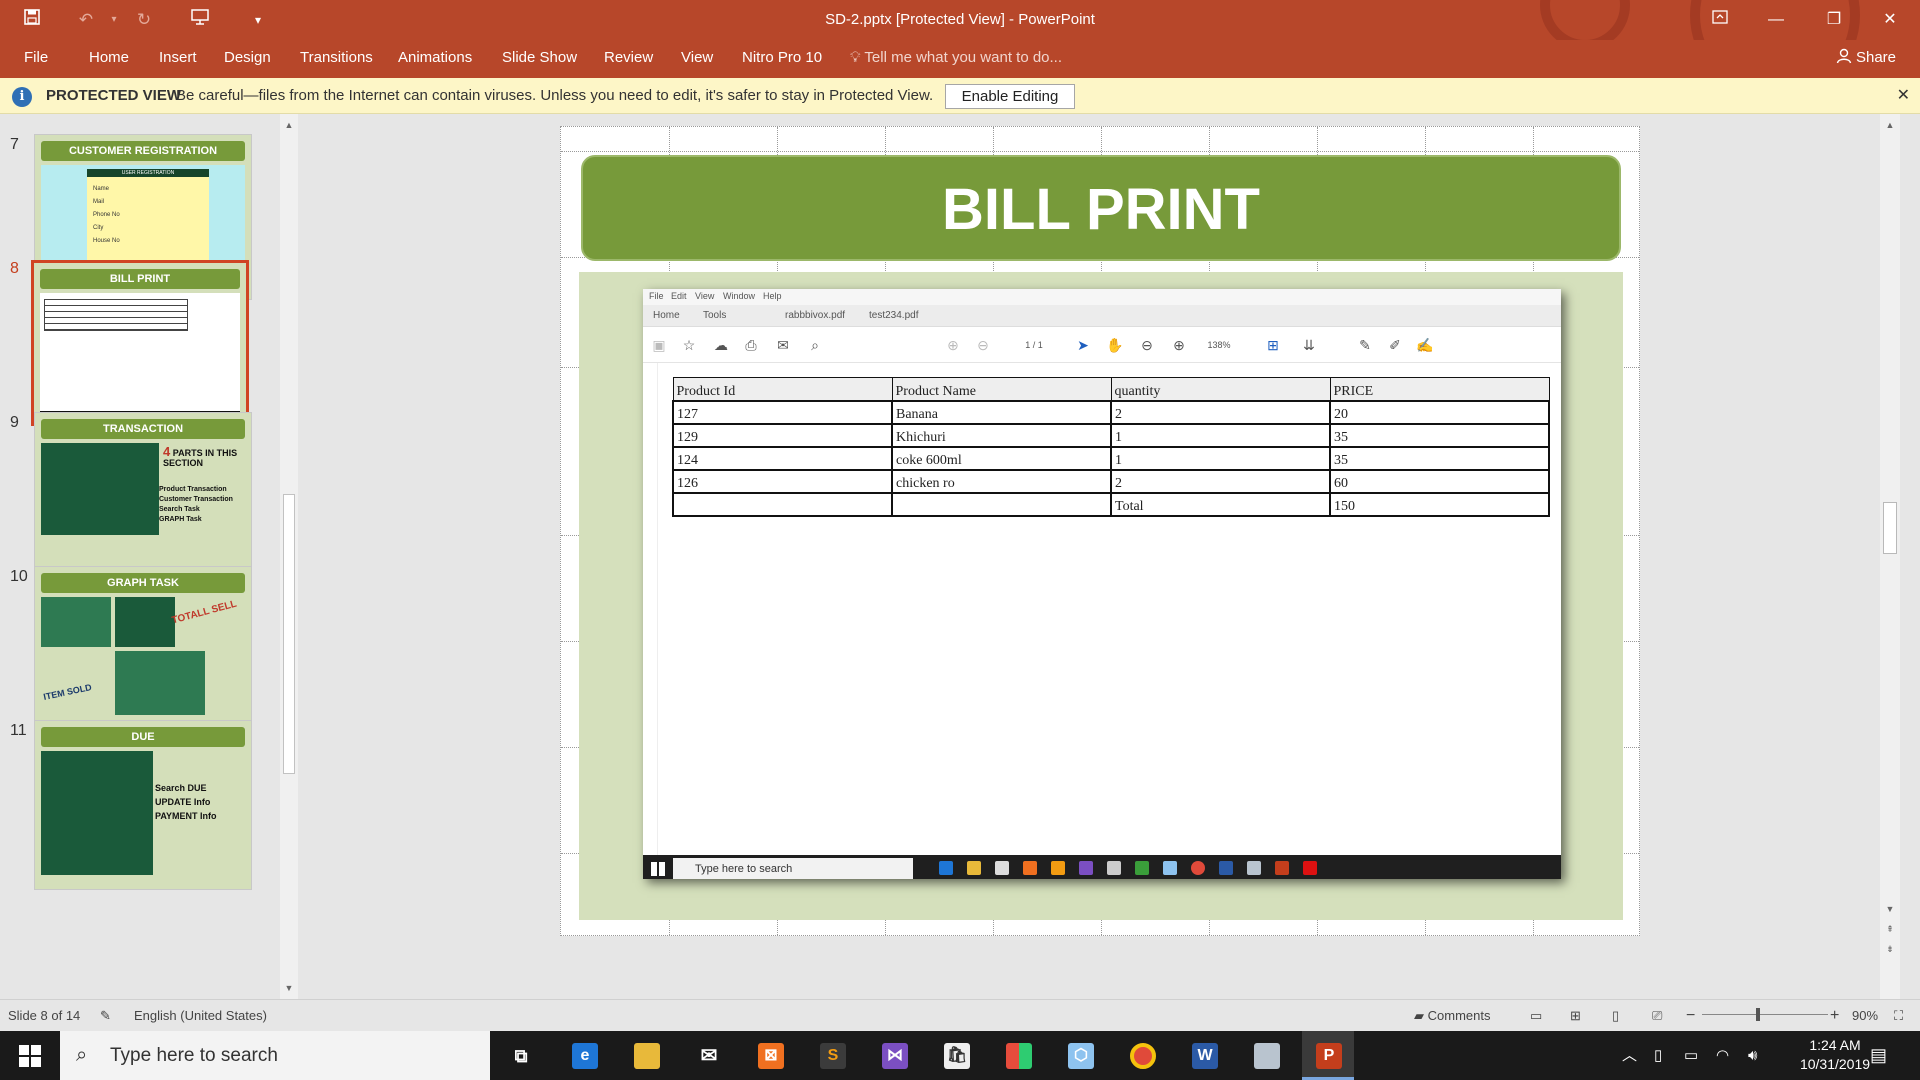 The height and width of the screenshot is (1080, 1920). What do you see at coordinates (1452, 1015) in the screenshot?
I see `comments-button: ▰ Comments` at bounding box center [1452, 1015].